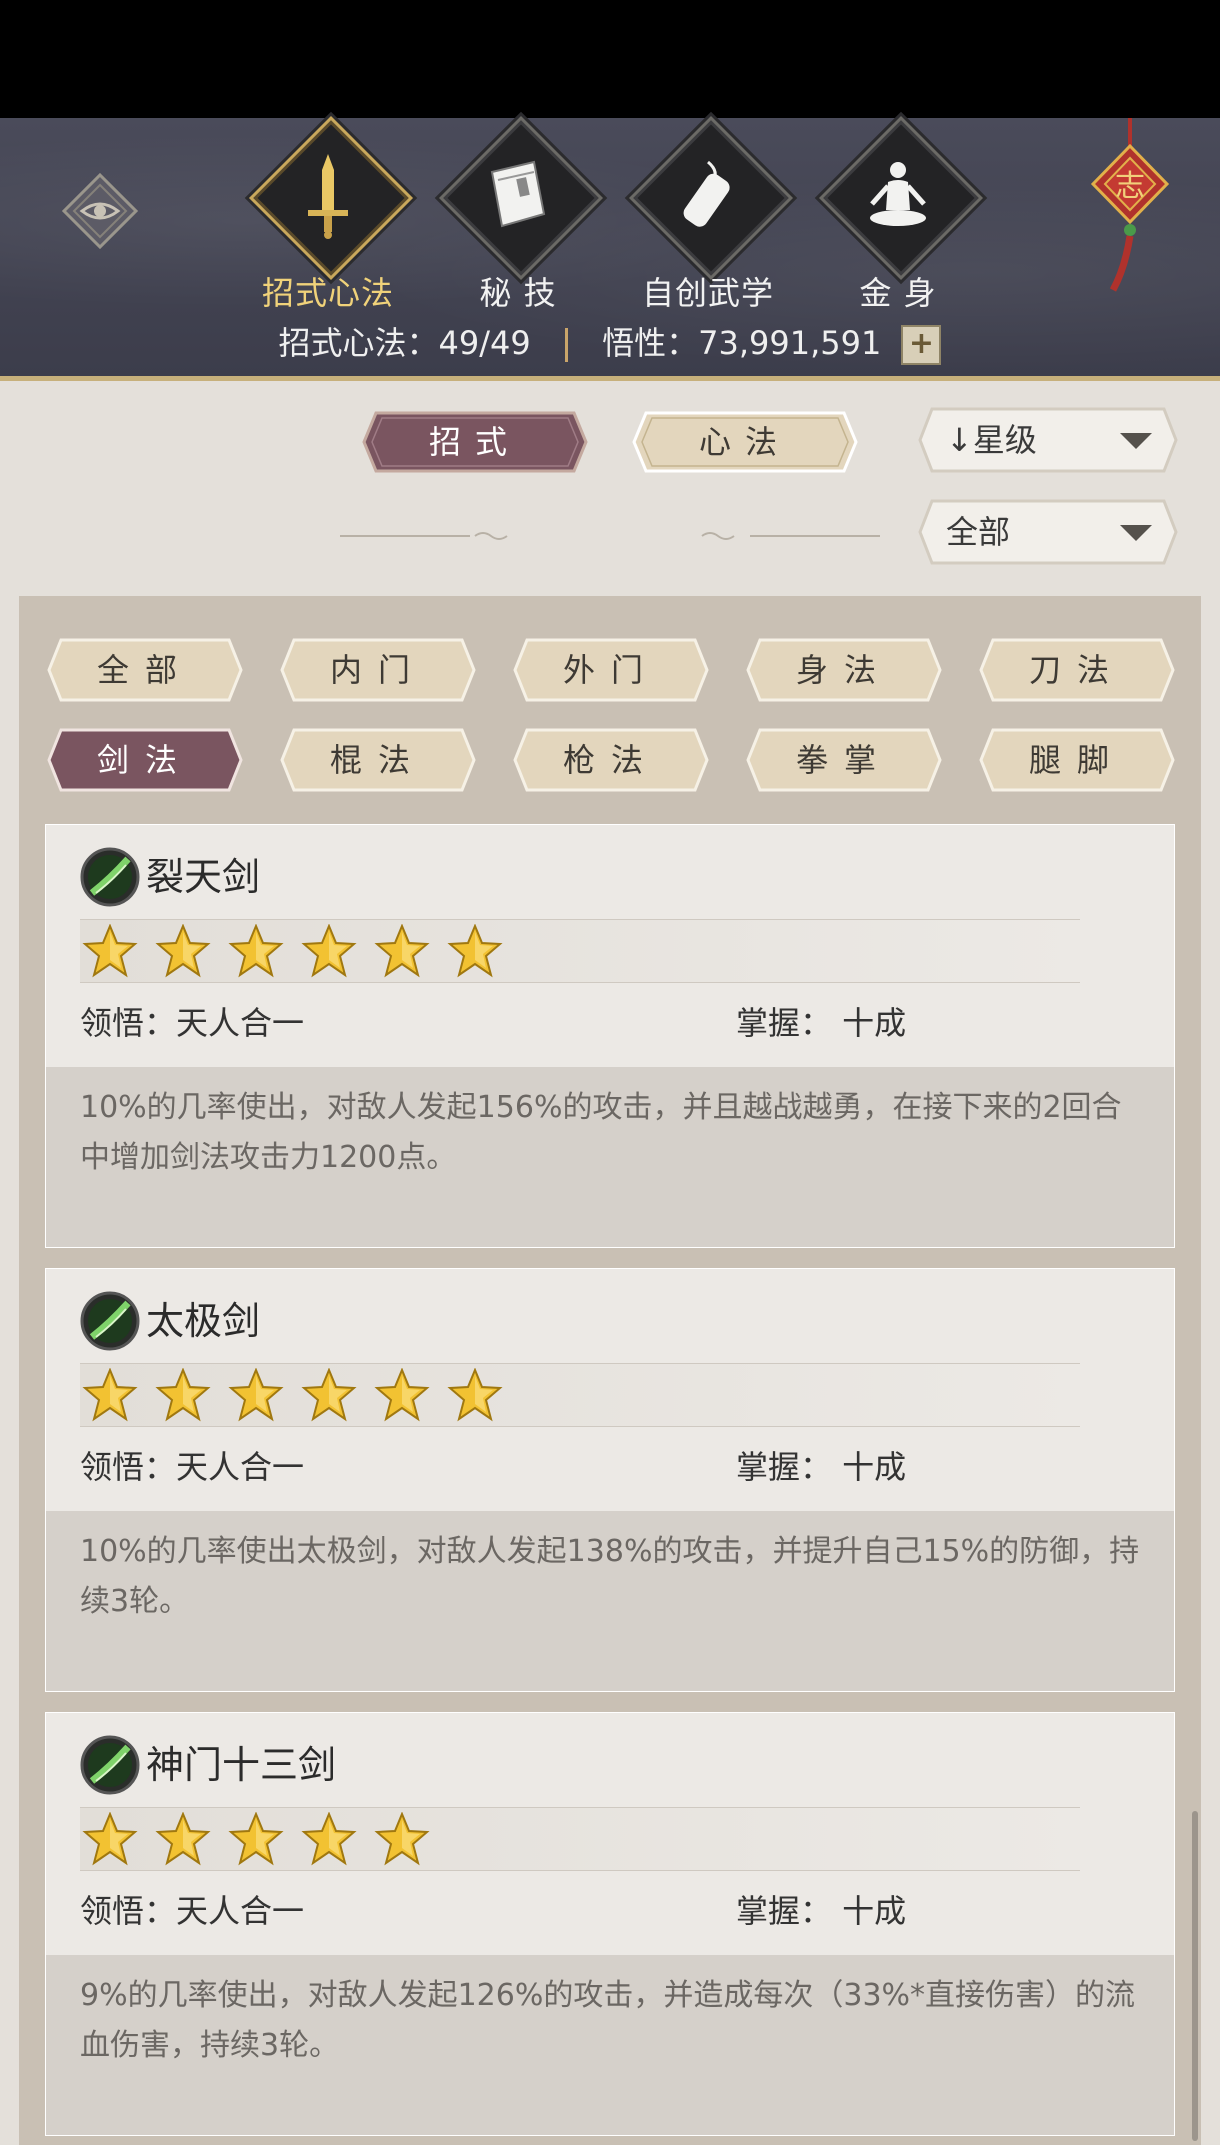 The image size is (1220, 2145). Describe the element at coordinates (706, 193) in the screenshot. I see `scroll-icon` at that location.